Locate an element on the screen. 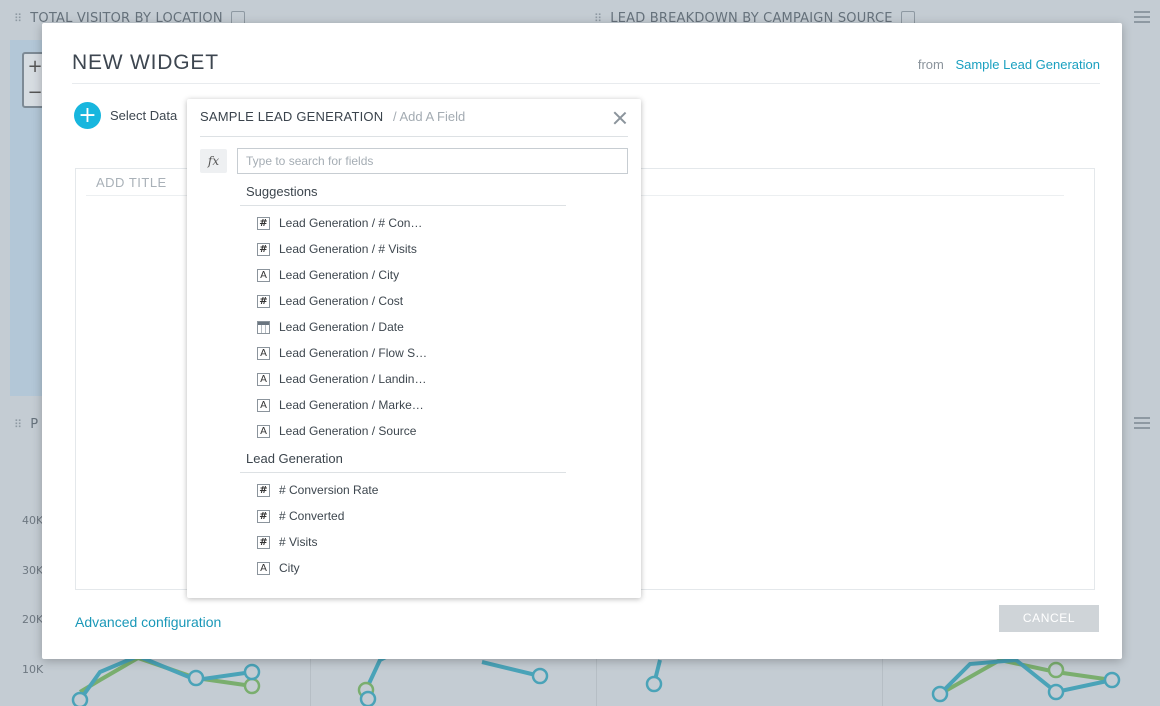 The width and height of the screenshot is (1160, 706). datasource-link: Sample Lead Generation is located at coordinates (1027, 64).